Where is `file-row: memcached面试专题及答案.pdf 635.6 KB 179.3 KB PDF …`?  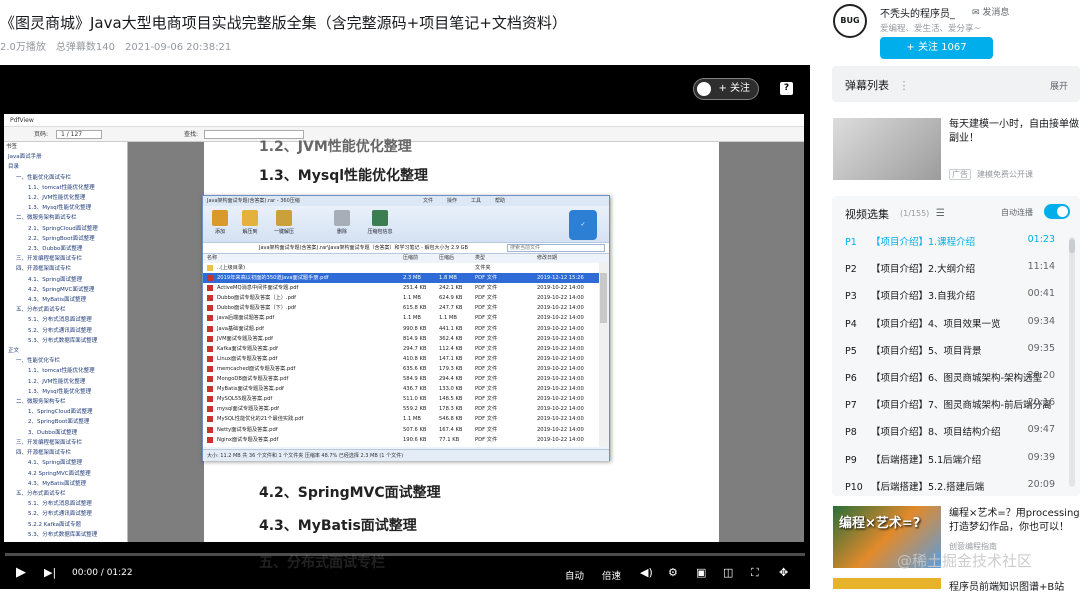
file-row: memcached面试专题及答案.pdf 635.6 KB 179.3 KB PDF … is located at coordinates (401, 369).